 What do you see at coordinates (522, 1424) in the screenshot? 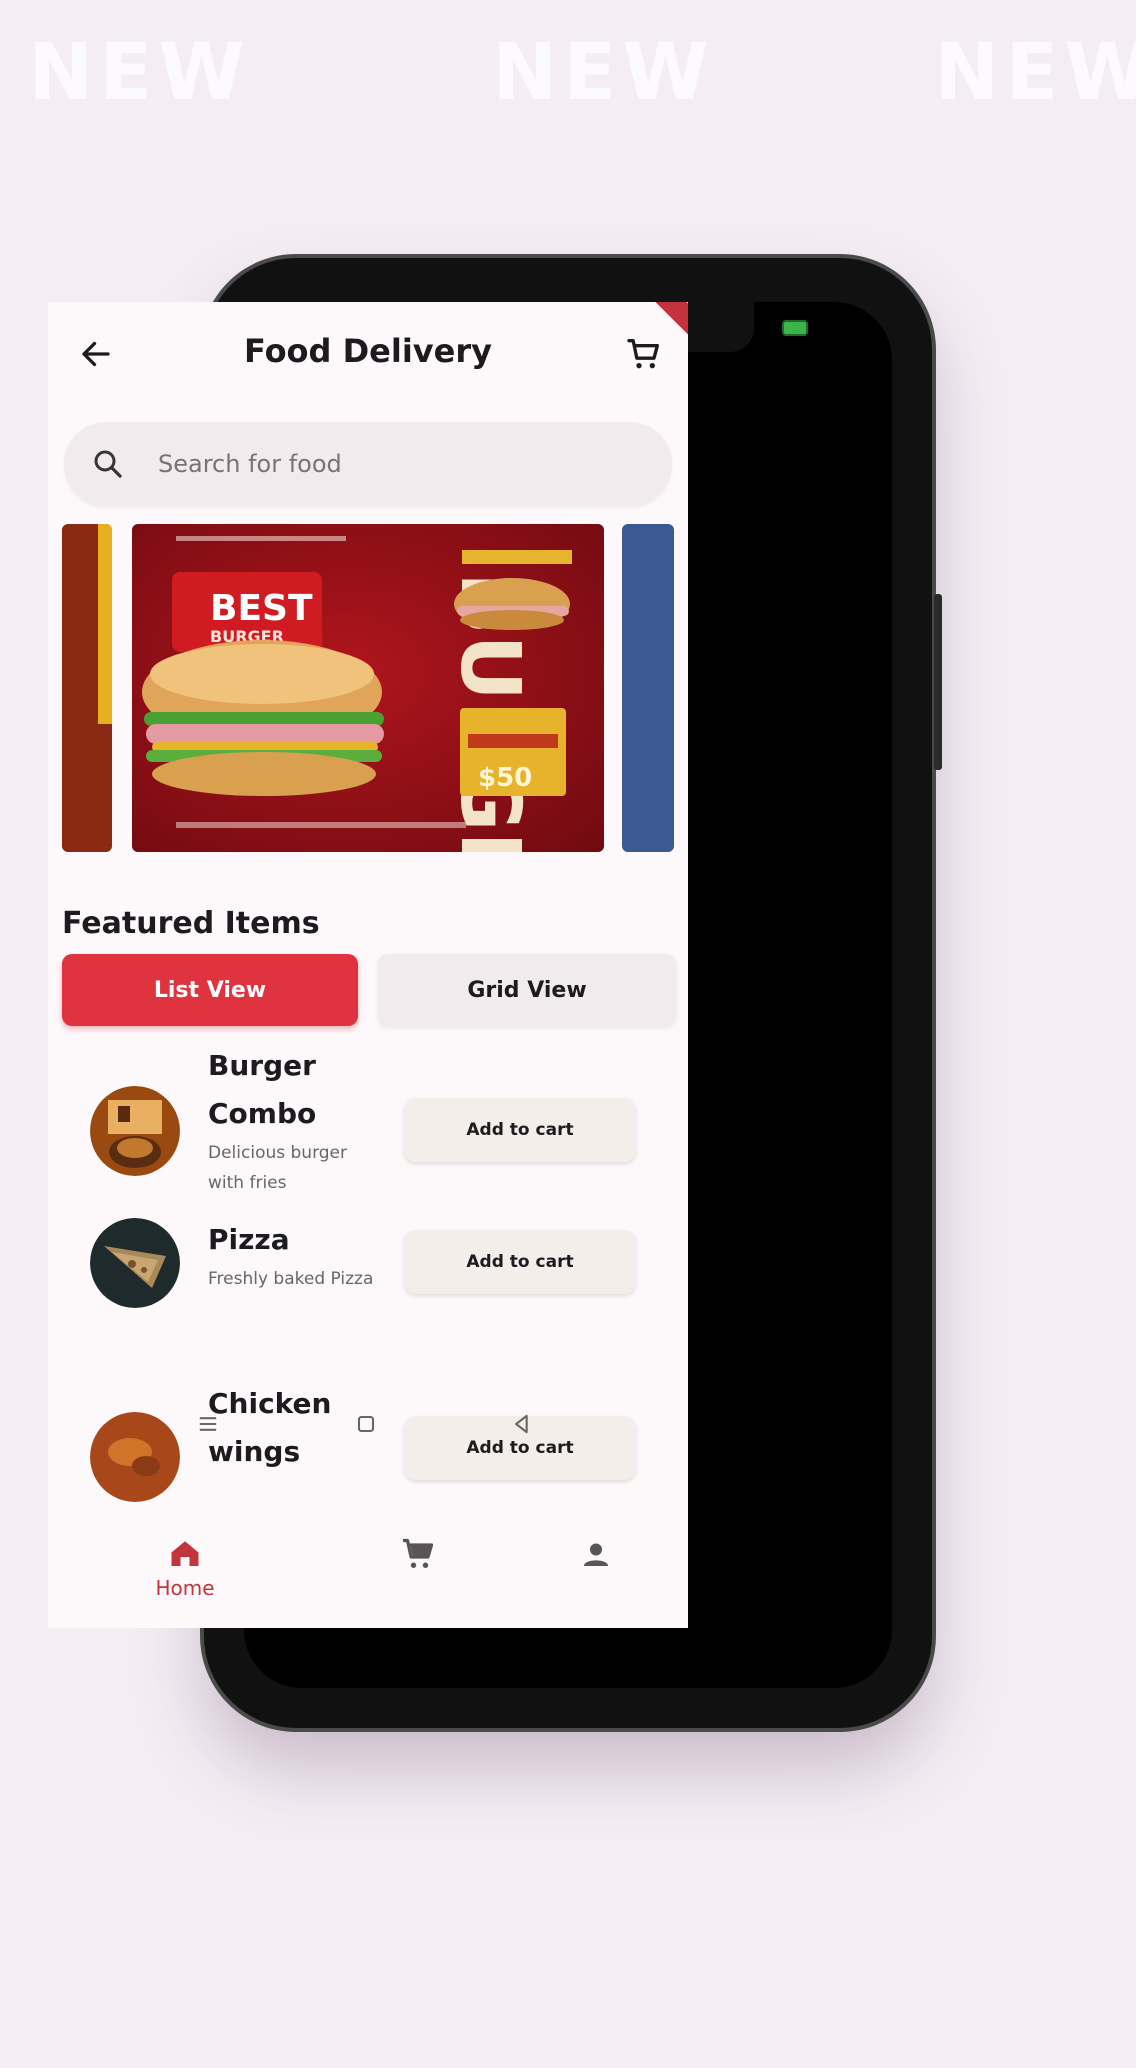
I see `triangle-back-icon` at bounding box center [522, 1424].